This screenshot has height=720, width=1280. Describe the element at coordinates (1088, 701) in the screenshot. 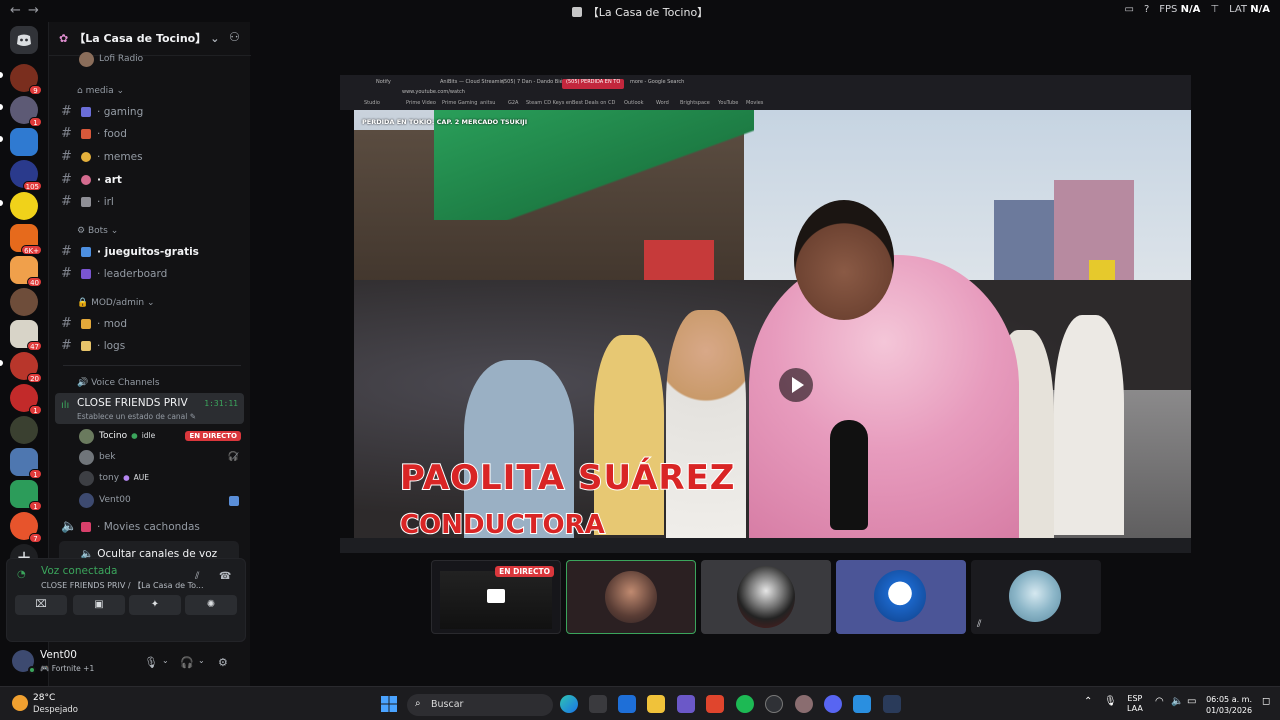

I see `chevron-up-icon: ⌃` at that location.